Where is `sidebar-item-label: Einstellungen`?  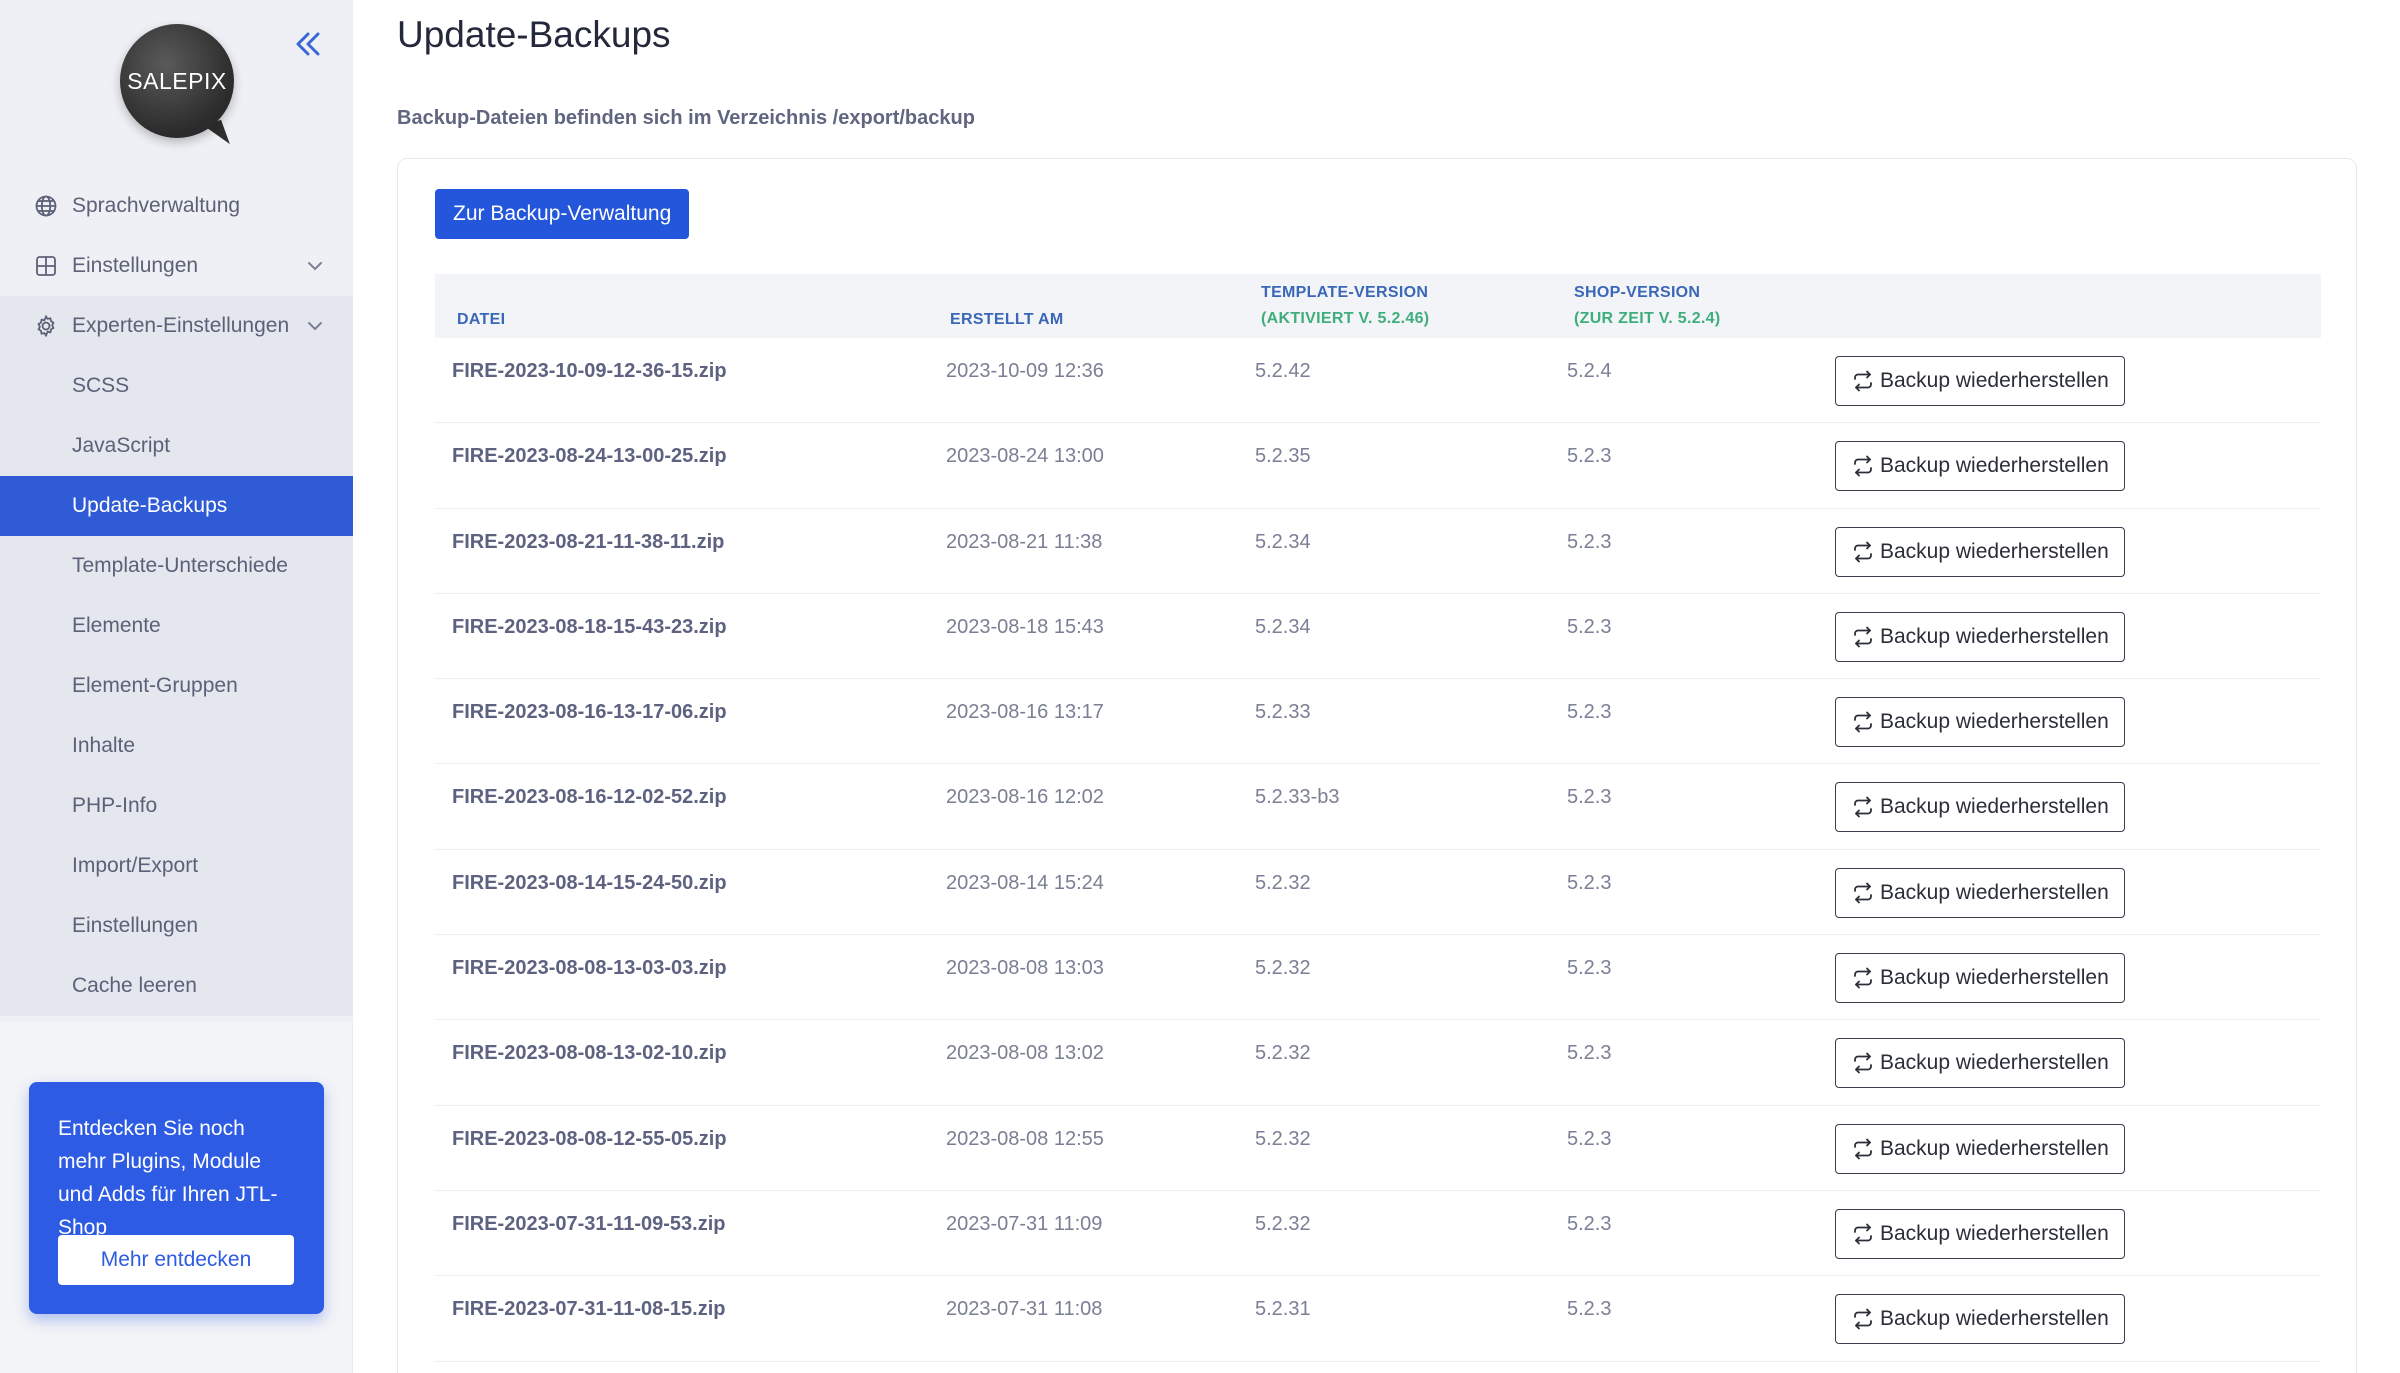
sidebar-item-label: Einstellungen is located at coordinates (135, 265).